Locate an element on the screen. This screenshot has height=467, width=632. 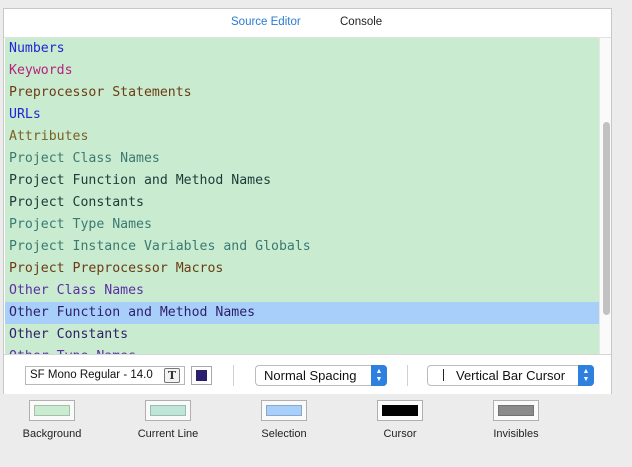
cursor-color-item: Cursor is located at coordinates (400, 420).